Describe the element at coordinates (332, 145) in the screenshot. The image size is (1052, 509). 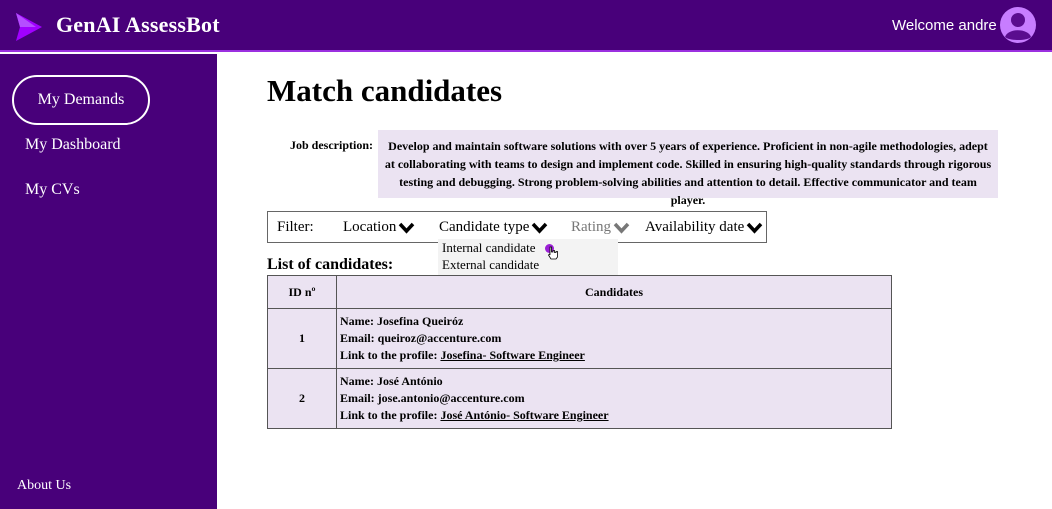
I see `job-description-label: Job description:` at that location.